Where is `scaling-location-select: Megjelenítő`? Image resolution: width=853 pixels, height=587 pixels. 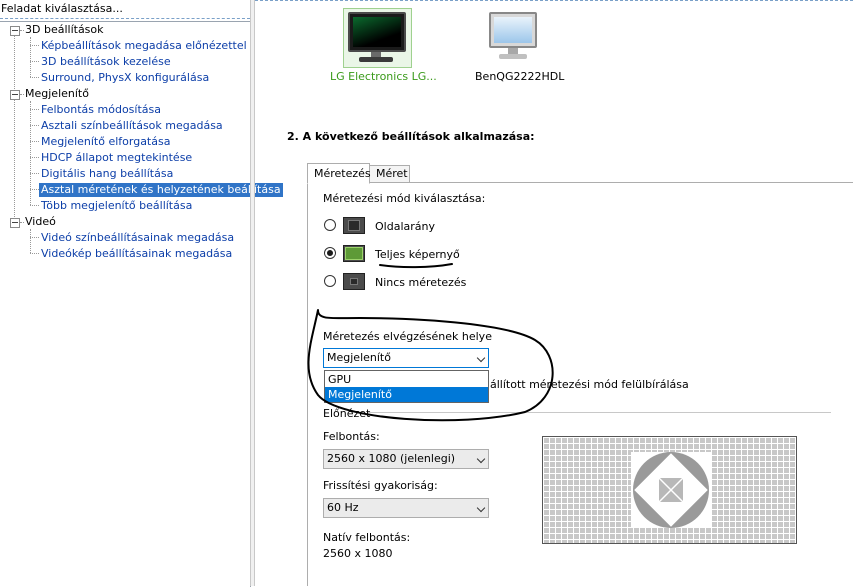
scaling-location-select: Megjelenítő is located at coordinates (406, 358).